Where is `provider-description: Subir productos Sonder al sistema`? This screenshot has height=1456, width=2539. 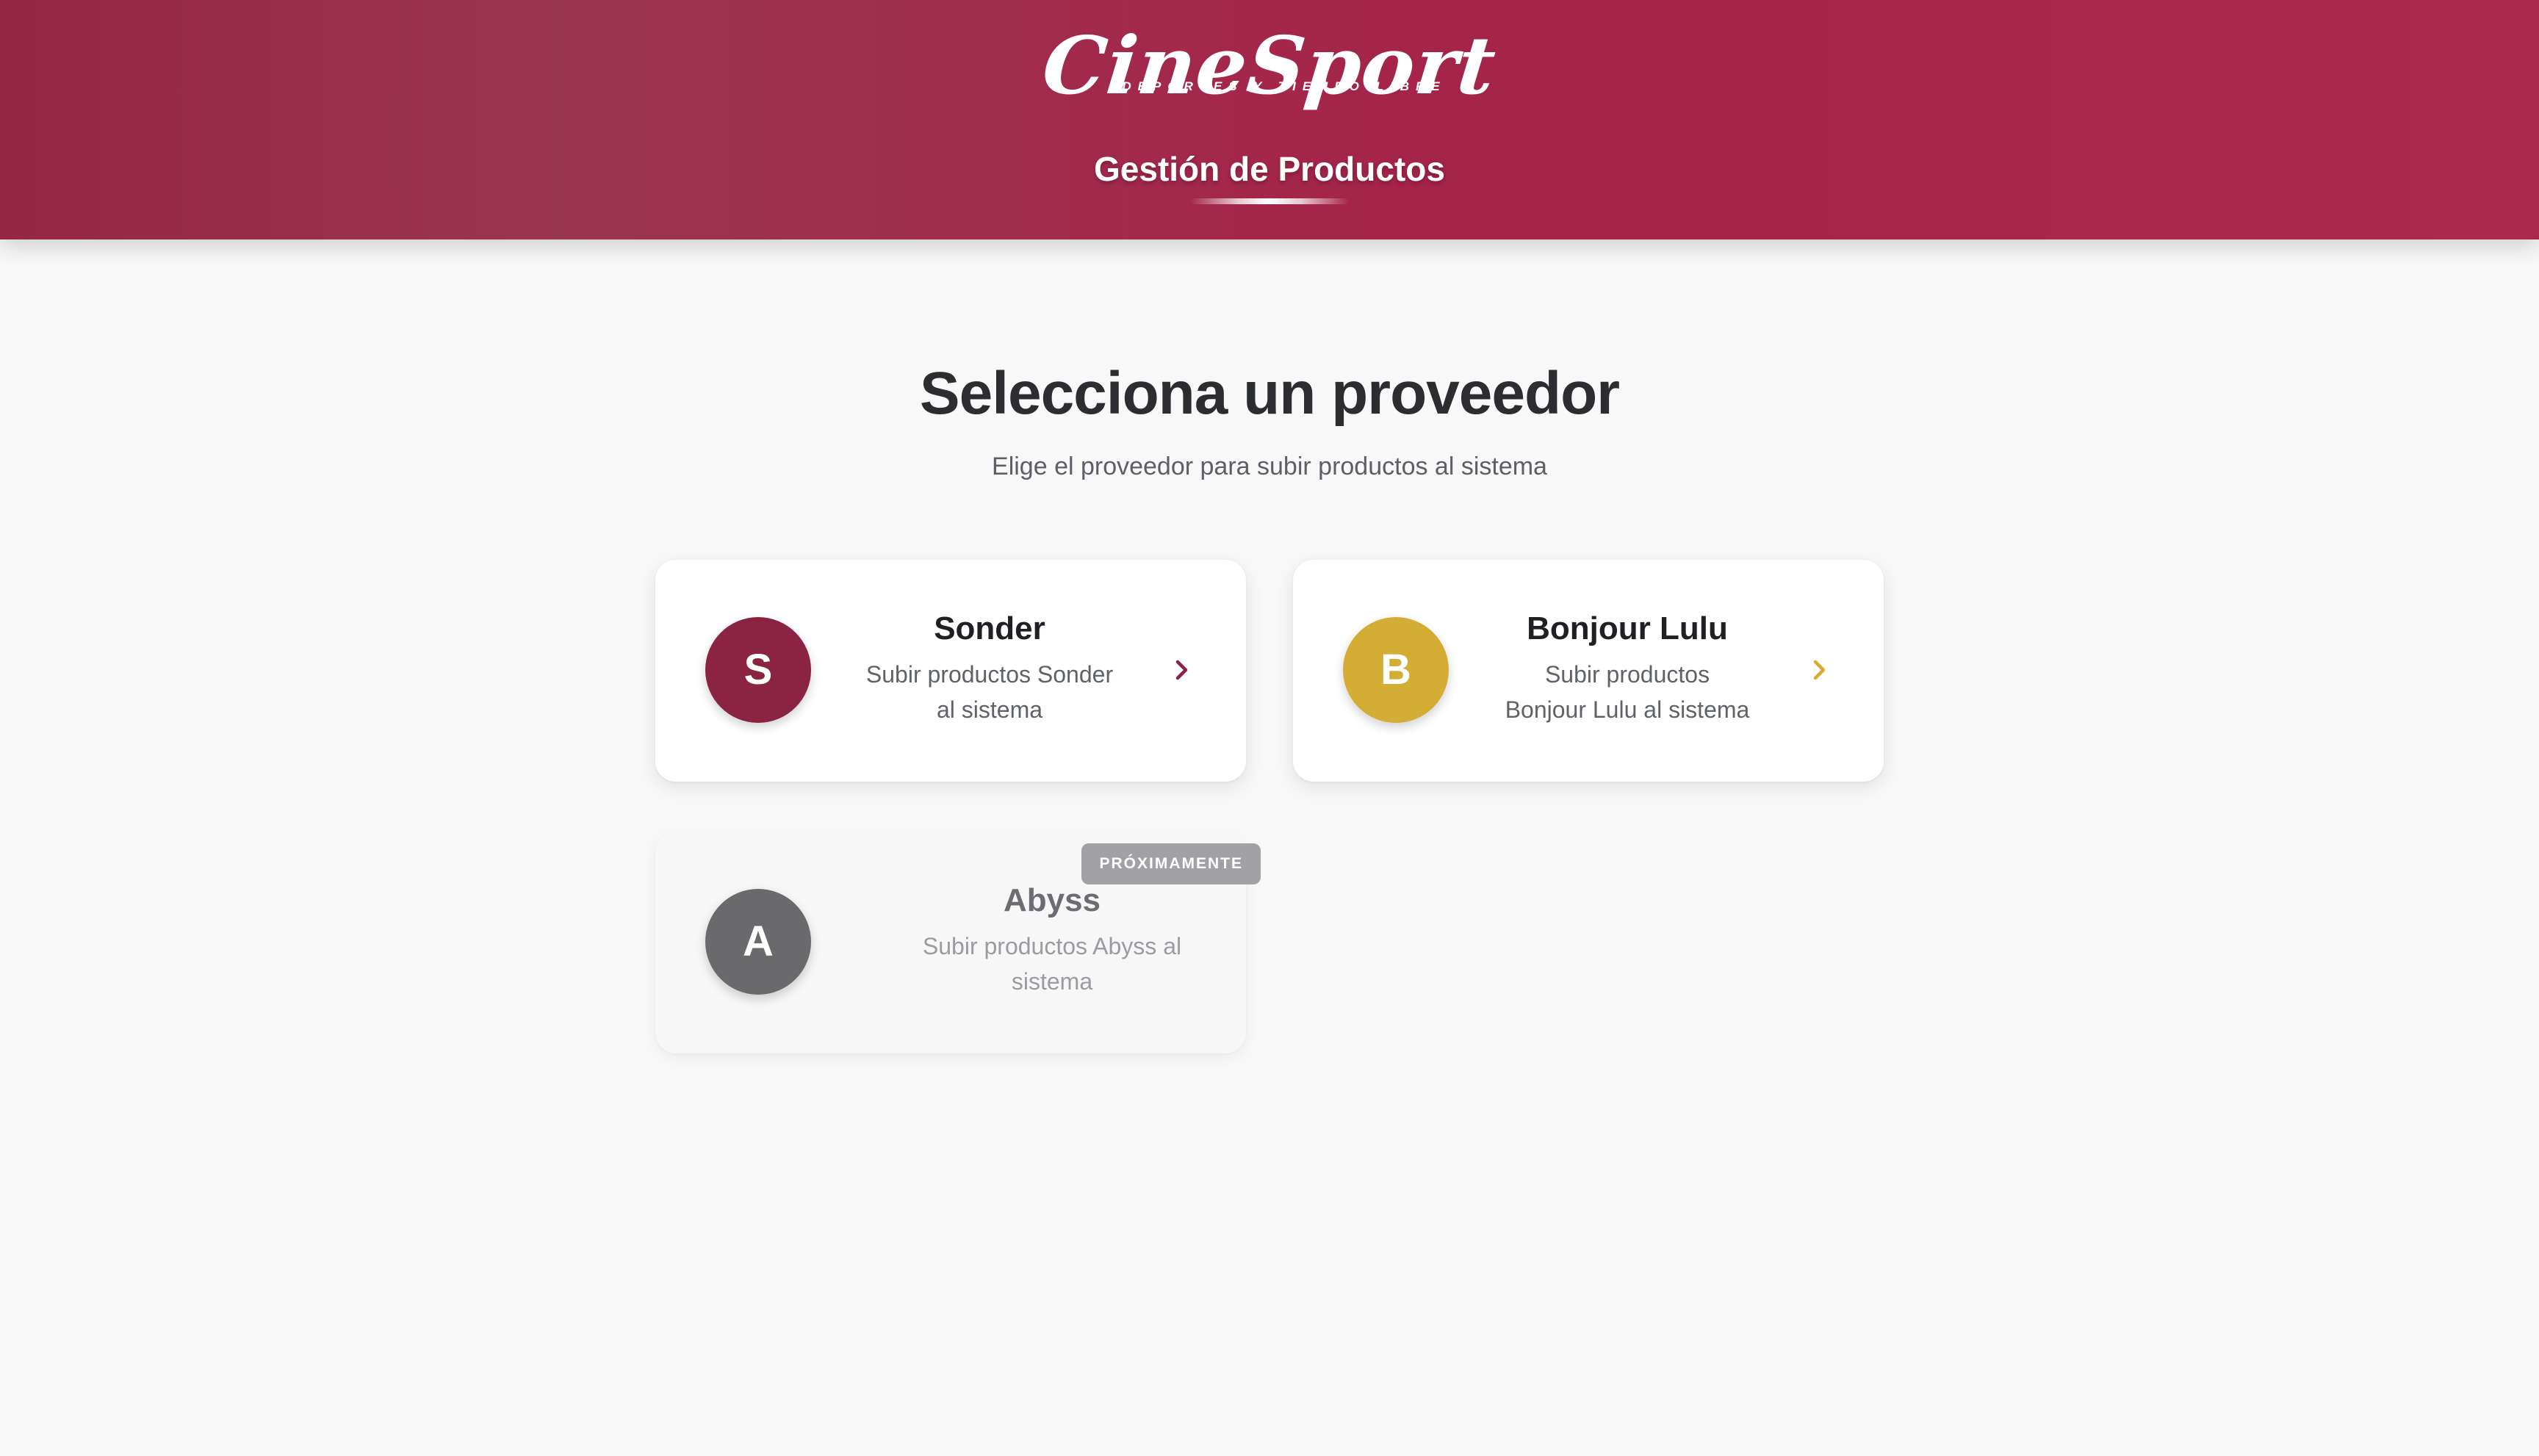
provider-description: Subir productos Sonder al sistema is located at coordinates (990, 692).